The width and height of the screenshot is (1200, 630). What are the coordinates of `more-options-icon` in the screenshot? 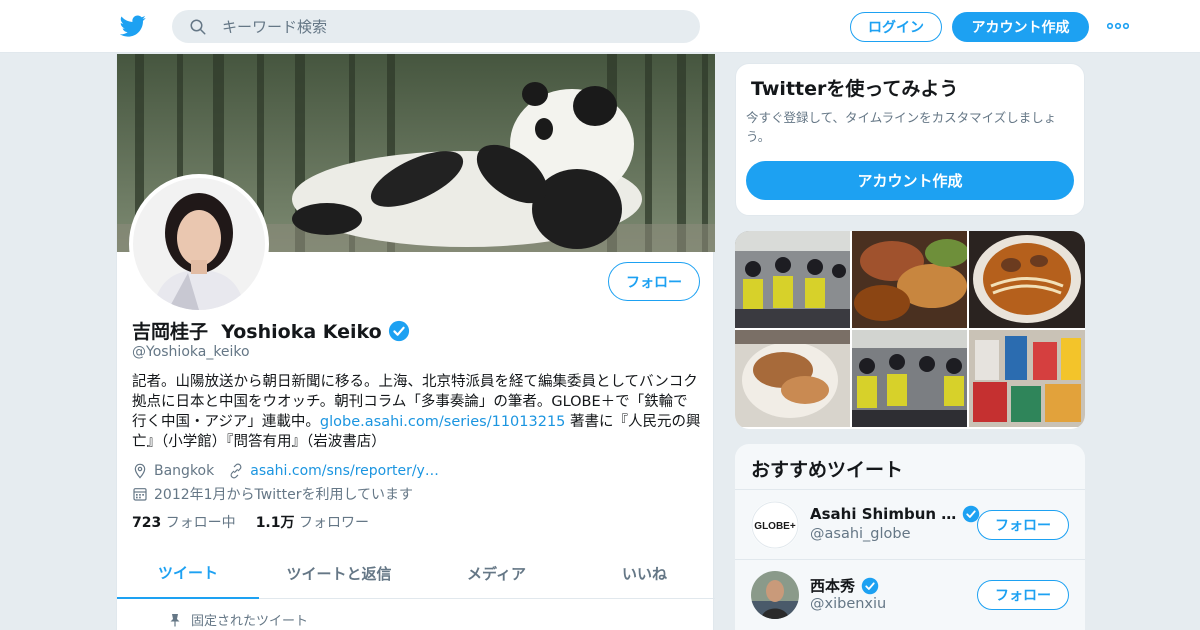 It's located at (1118, 26).